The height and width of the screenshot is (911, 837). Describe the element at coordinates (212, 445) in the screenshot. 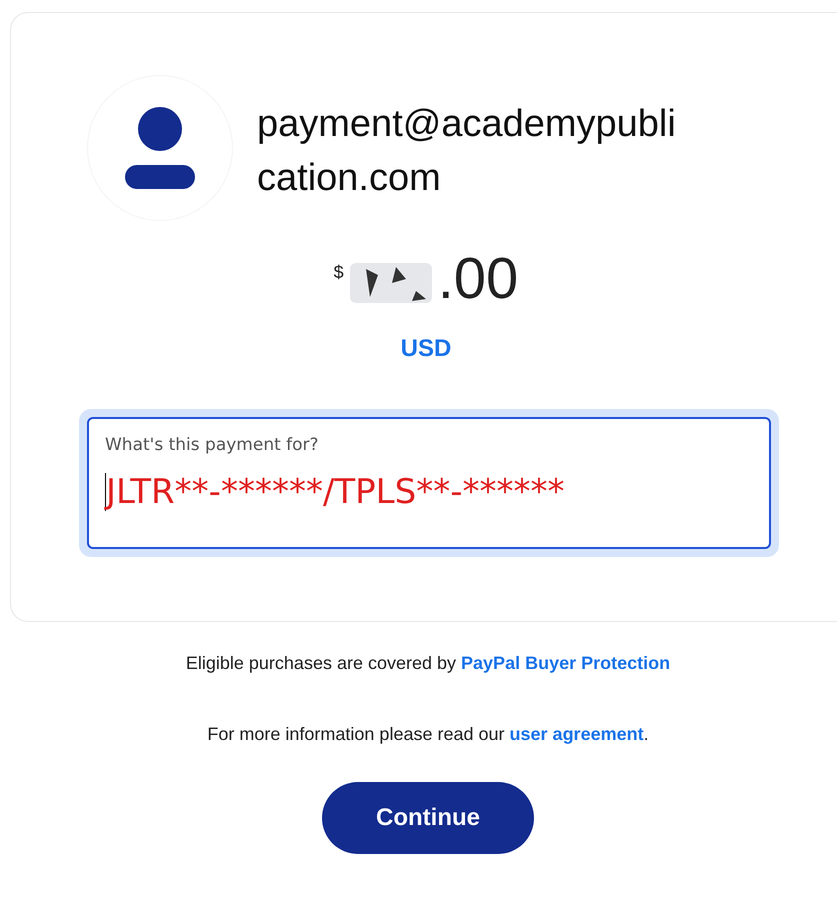

I see `field-label: What's this payment for?` at that location.